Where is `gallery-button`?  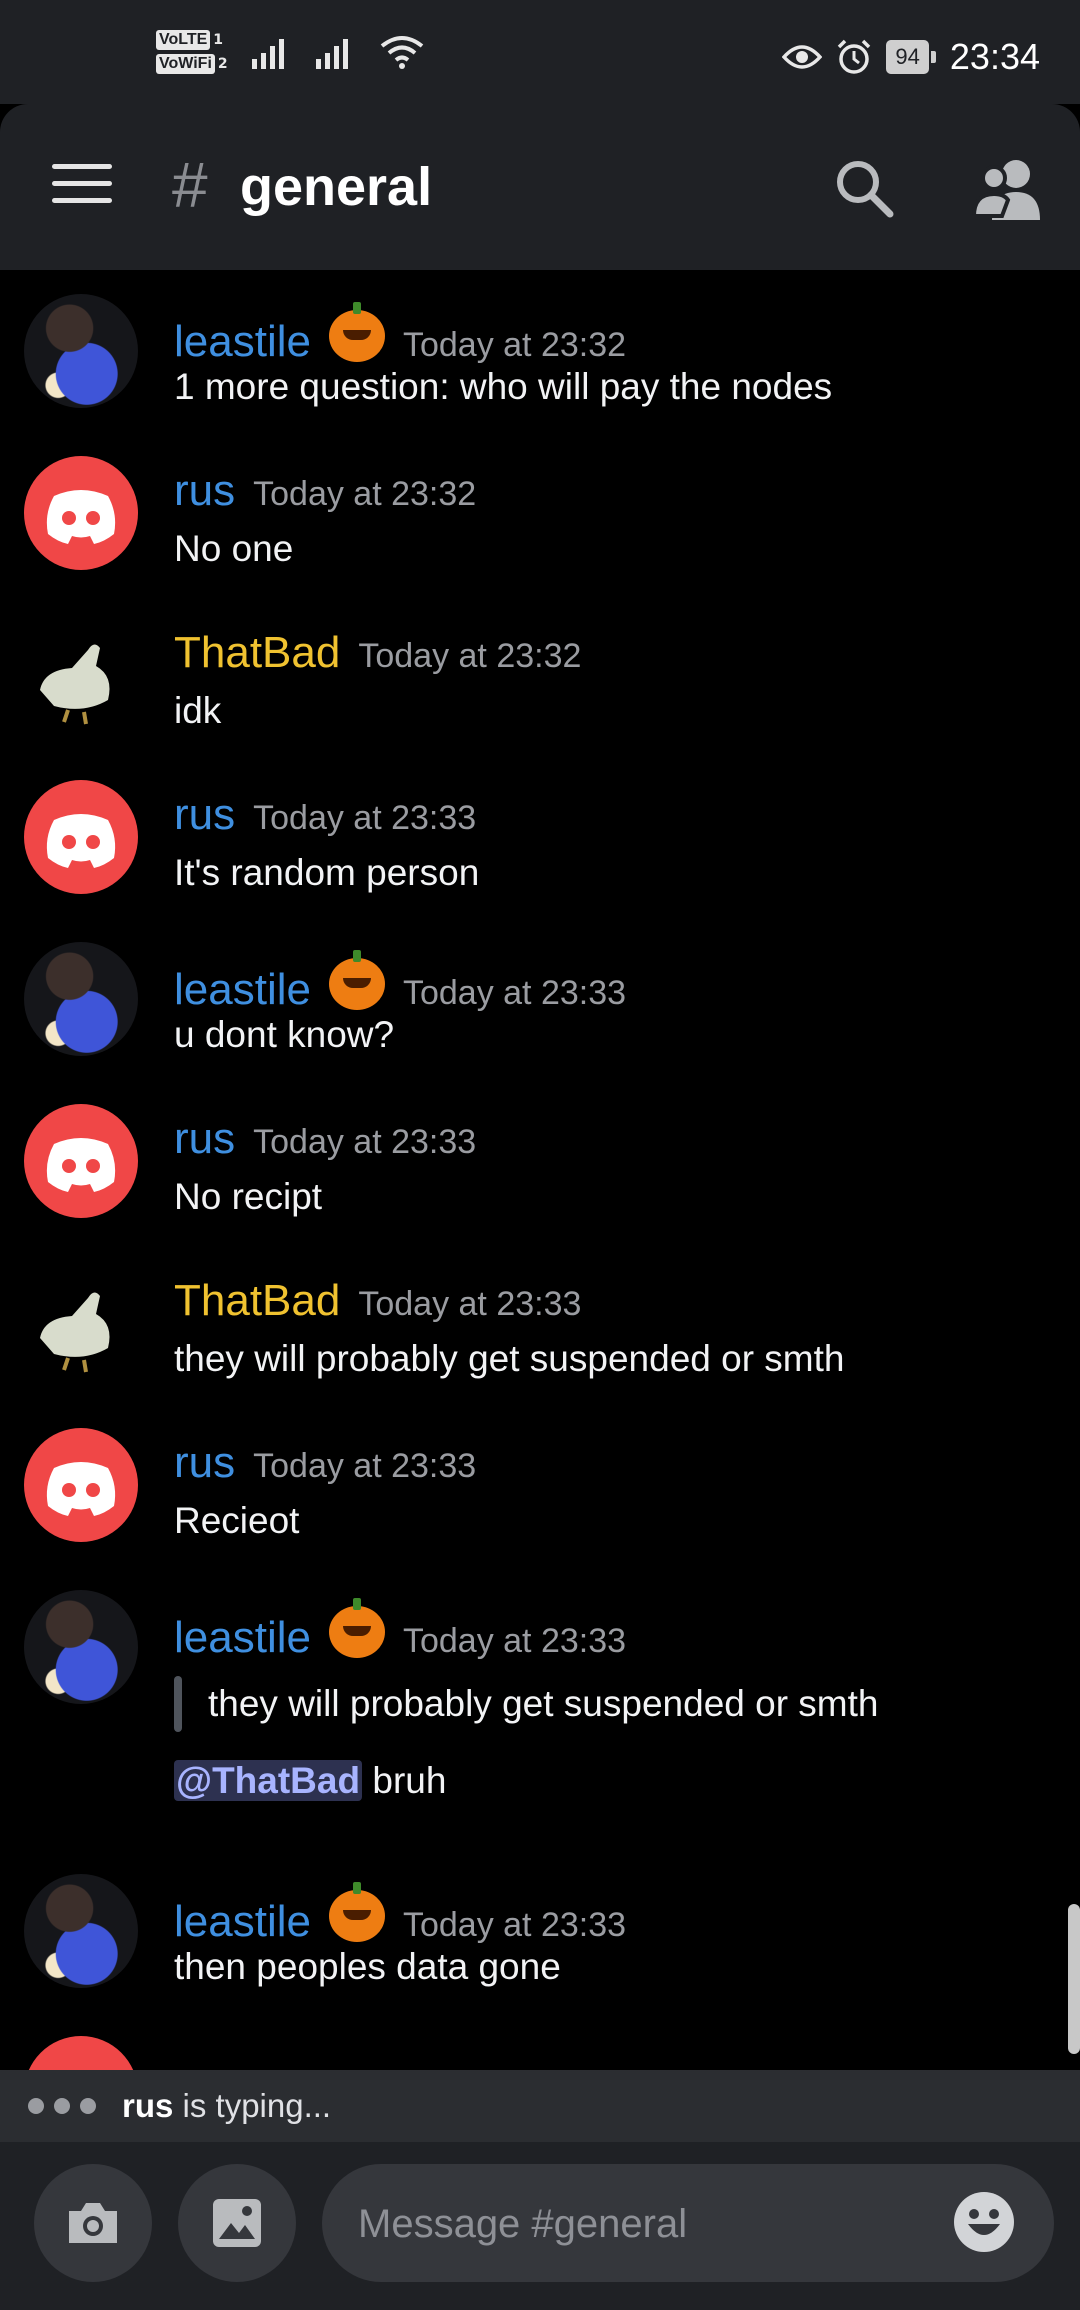 gallery-button is located at coordinates (237, 2223).